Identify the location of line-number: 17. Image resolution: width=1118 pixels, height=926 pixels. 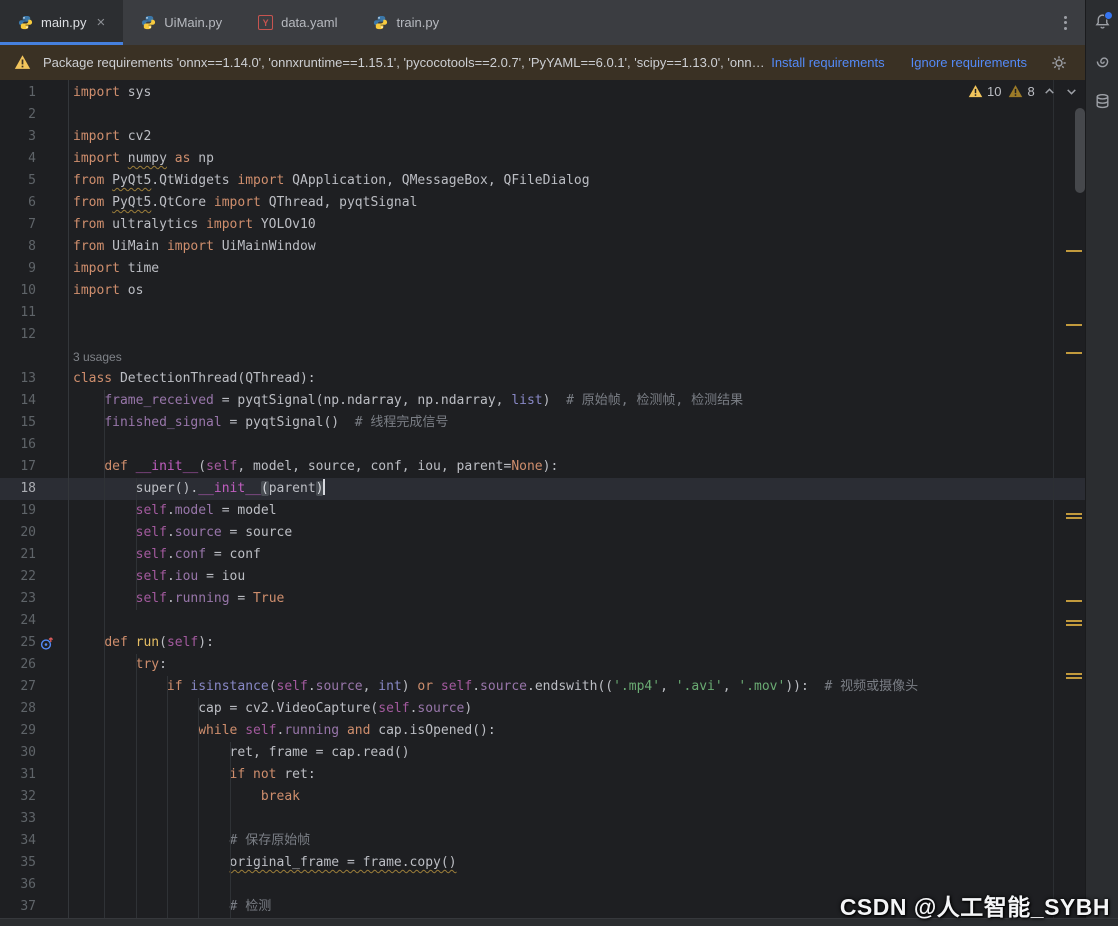
(34, 467).